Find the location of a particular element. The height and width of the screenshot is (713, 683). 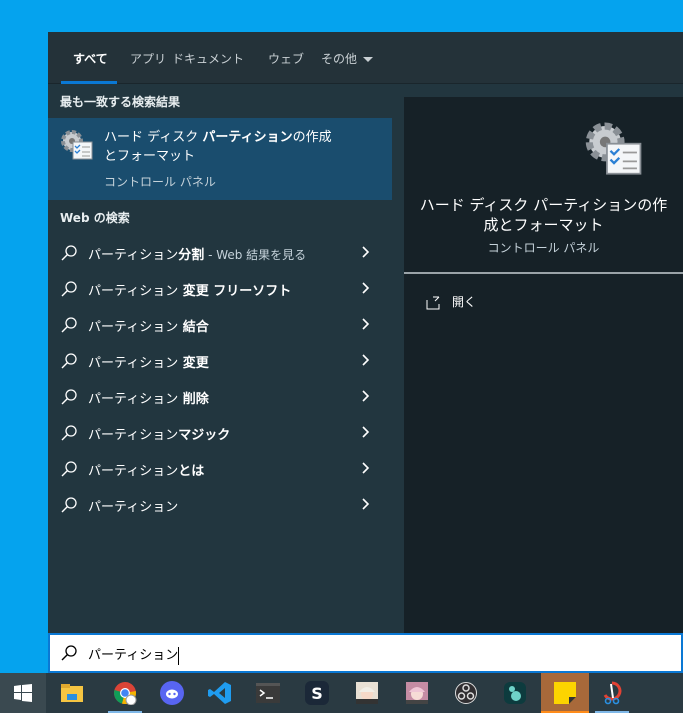

file-explorer-icon is located at coordinates (72, 693).